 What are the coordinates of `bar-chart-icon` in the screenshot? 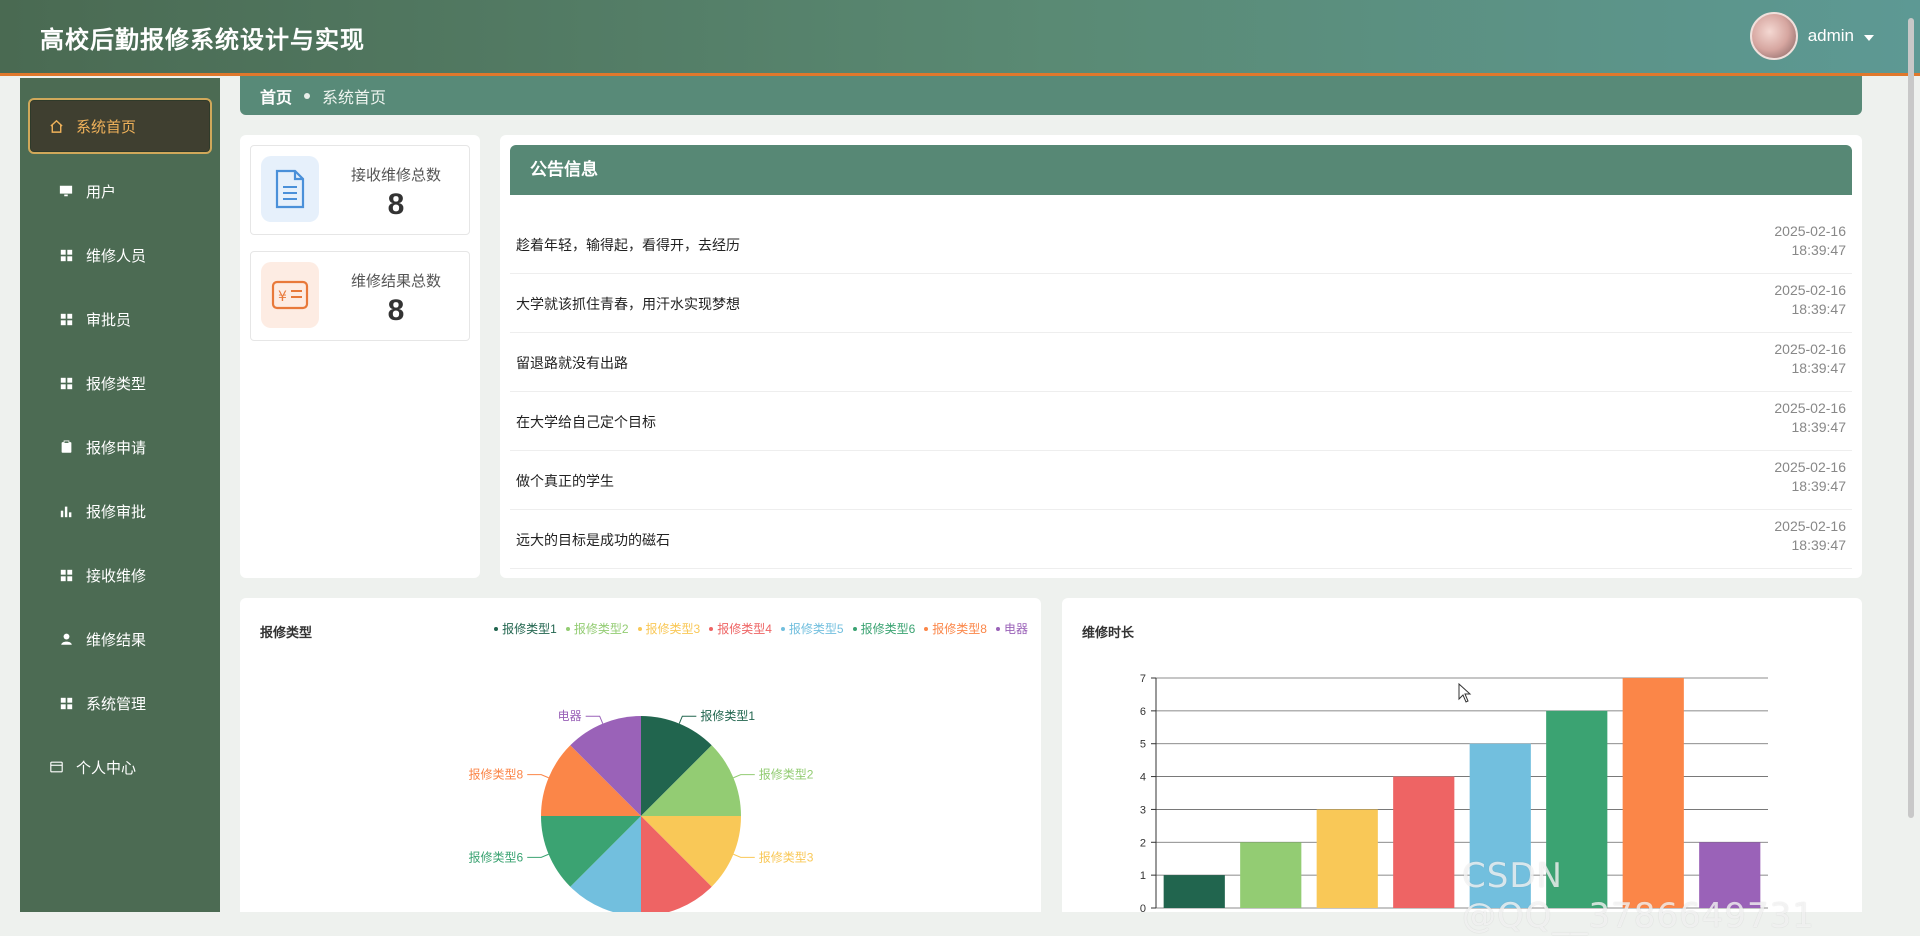 It's located at (66, 511).